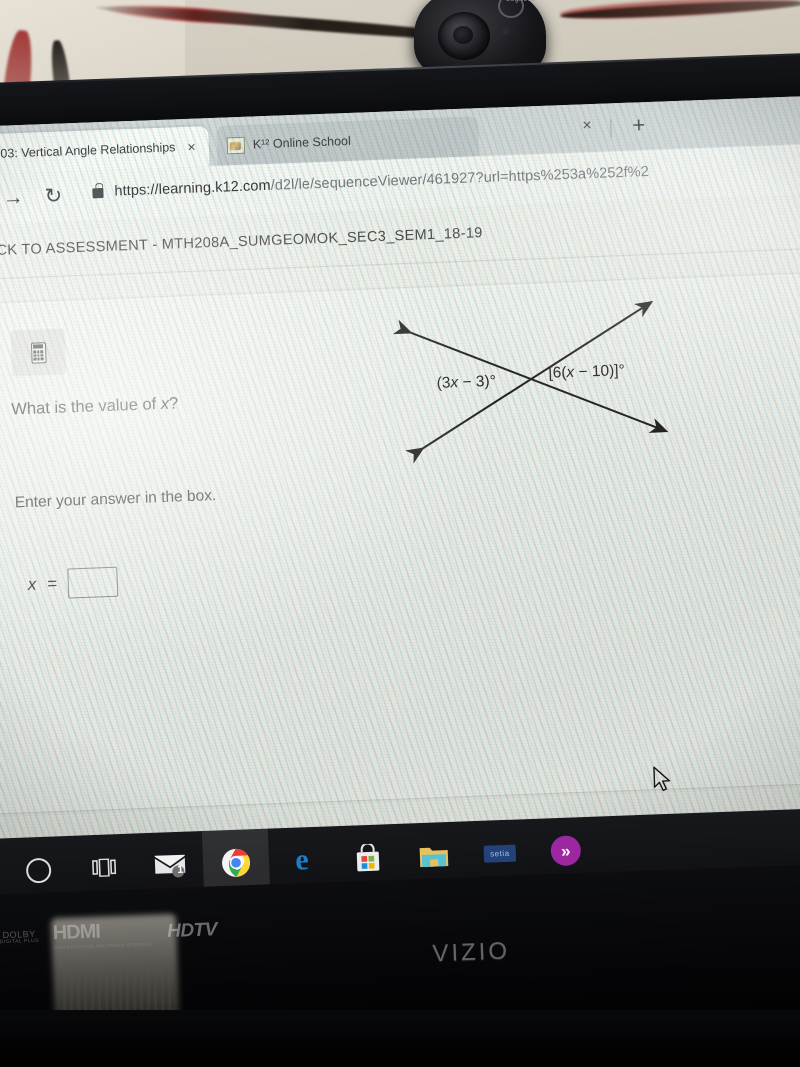 Image resolution: width=800 pixels, height=1067 pixels. Describe the element at coordinates (88, 151) in the screenshot. I see `tab-title: 3.03: Vertical Angle Relationships` at that location.